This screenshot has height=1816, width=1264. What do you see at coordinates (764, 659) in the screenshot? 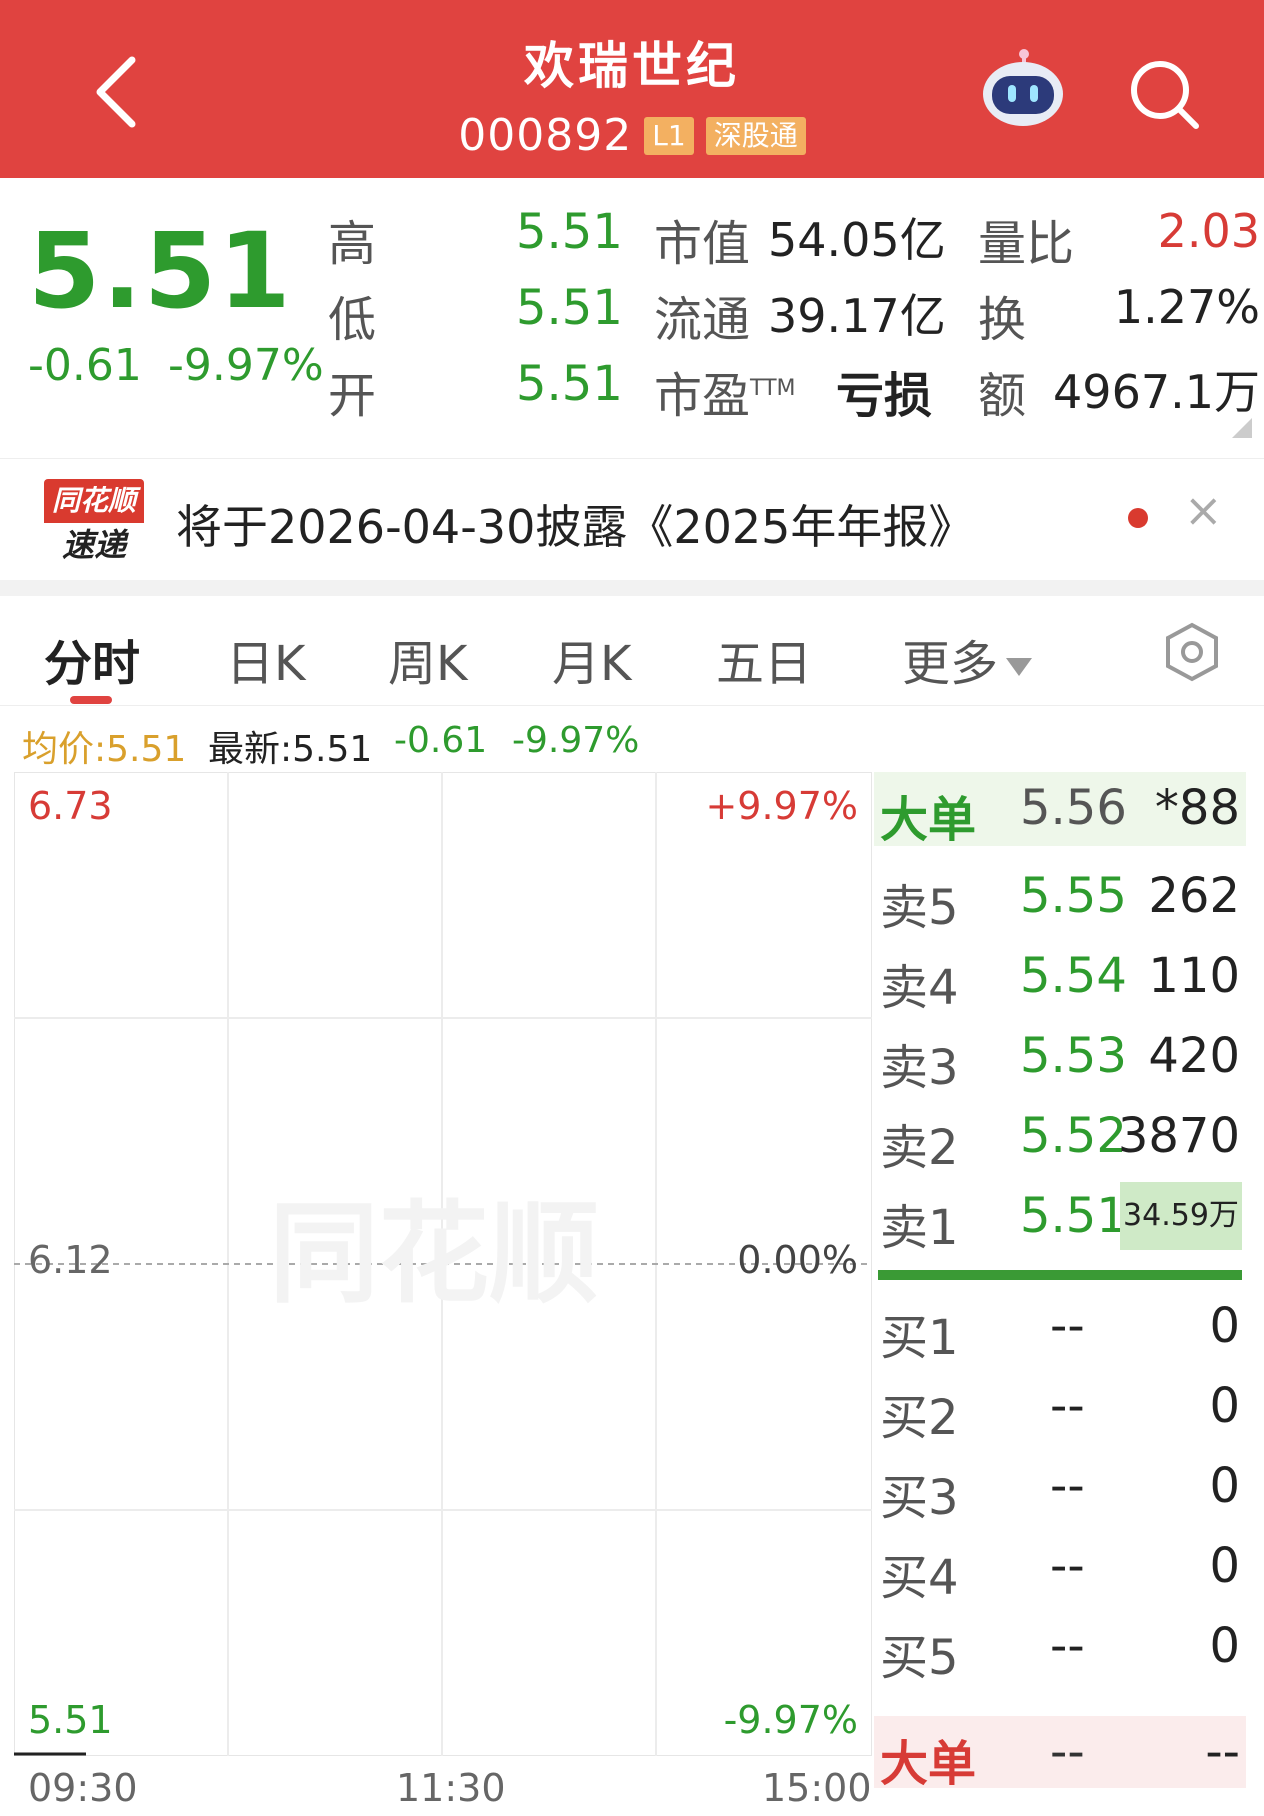
I see `tab-five-day: 五日` at bounding box center [764, 659].